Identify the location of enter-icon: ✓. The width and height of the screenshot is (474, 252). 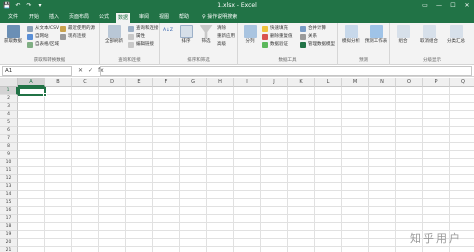
(90, 71).